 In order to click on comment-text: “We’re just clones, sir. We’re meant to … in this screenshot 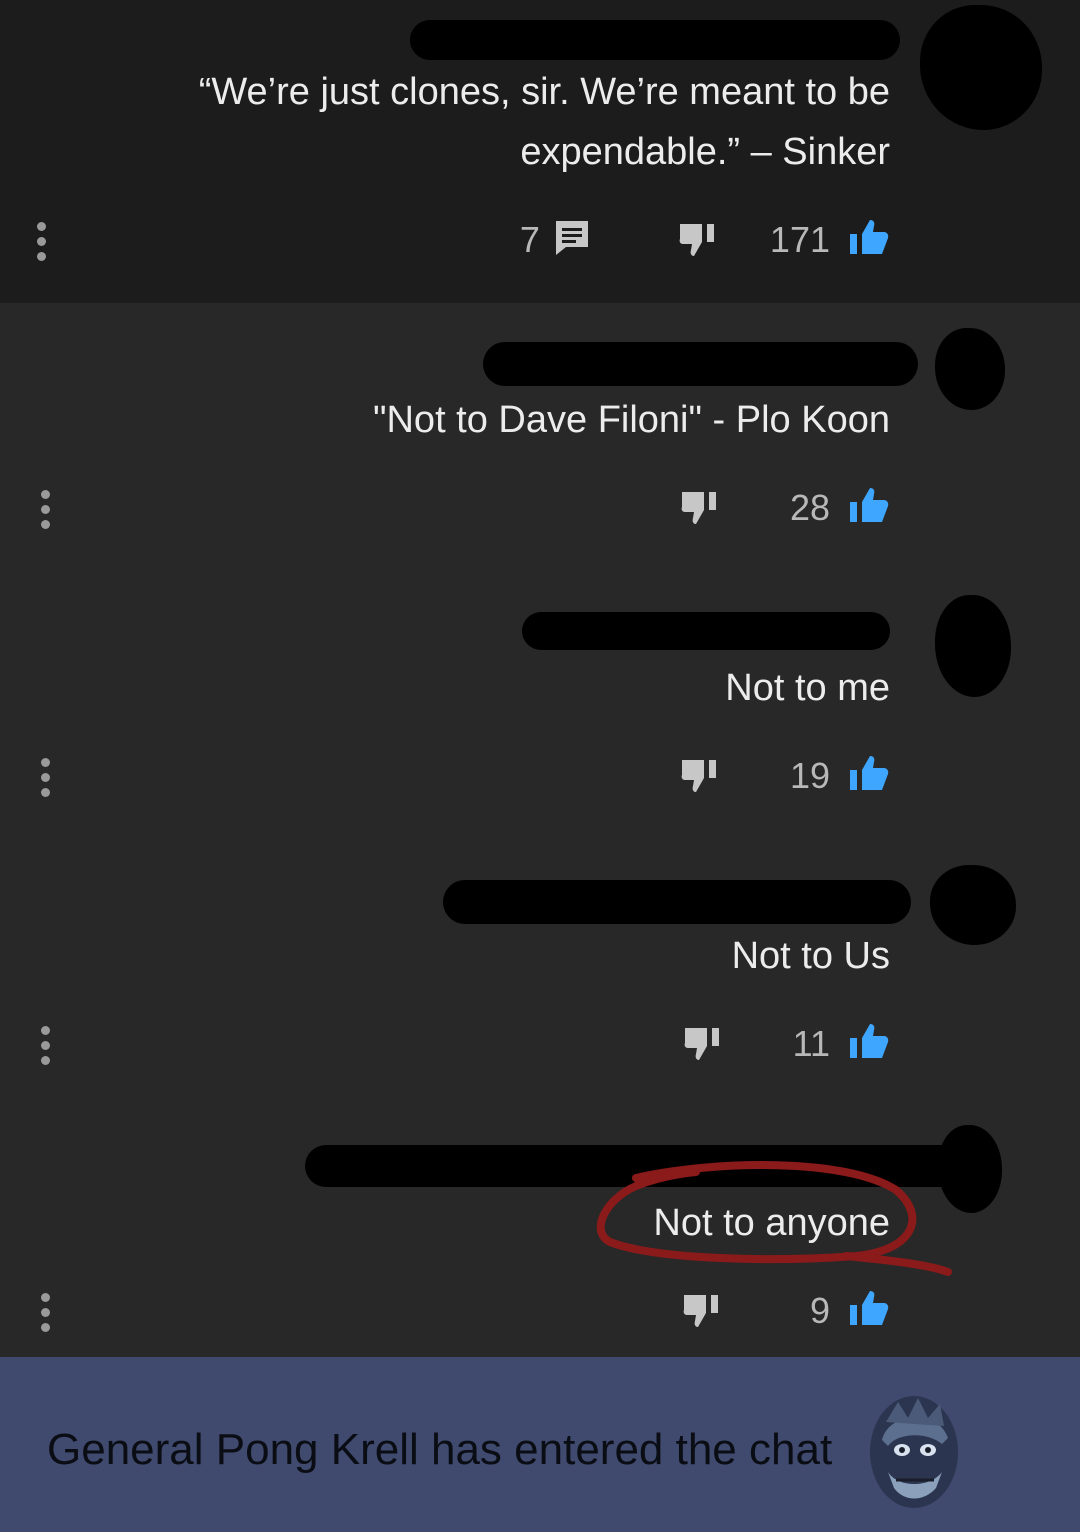, I will do `click(544, 122)`.